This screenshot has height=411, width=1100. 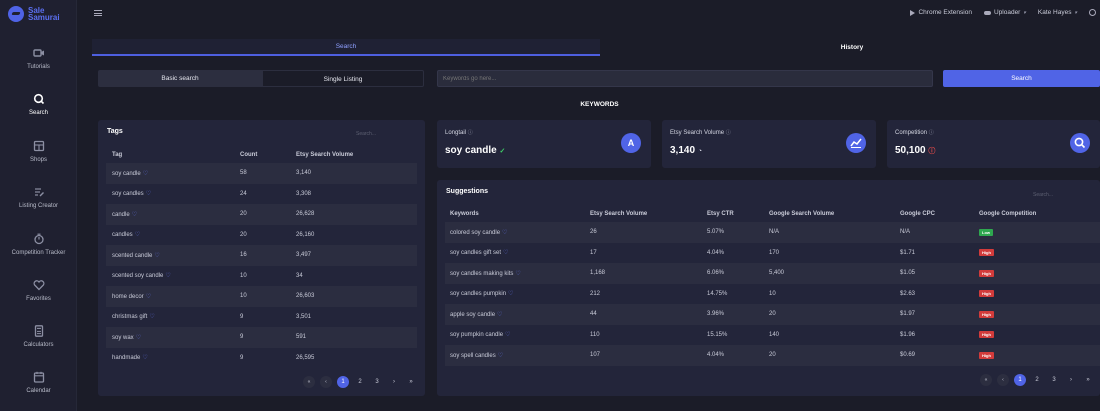 I want to click on search-volume-card: Etsy Search Volume ⓘ 3,140 ◔, so click(x=769, y=144).